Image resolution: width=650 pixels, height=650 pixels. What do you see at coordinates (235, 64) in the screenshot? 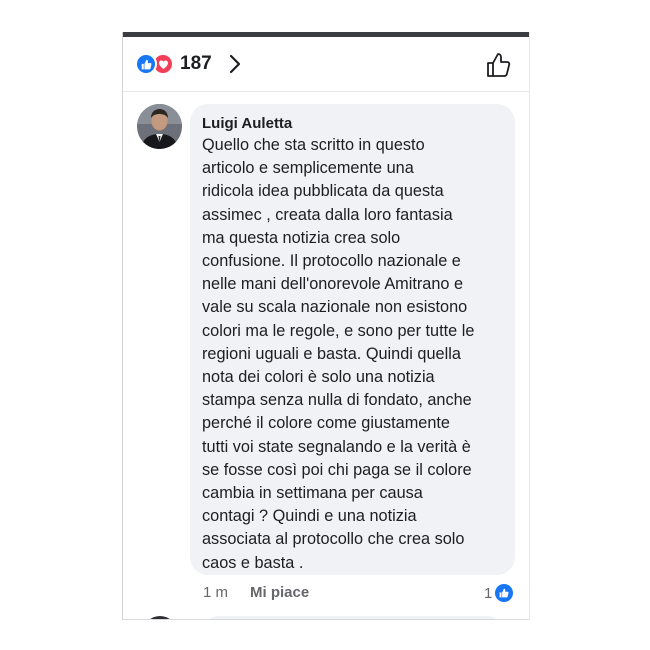
I see `chevron-right-icon` at bounding box center [235, 64].